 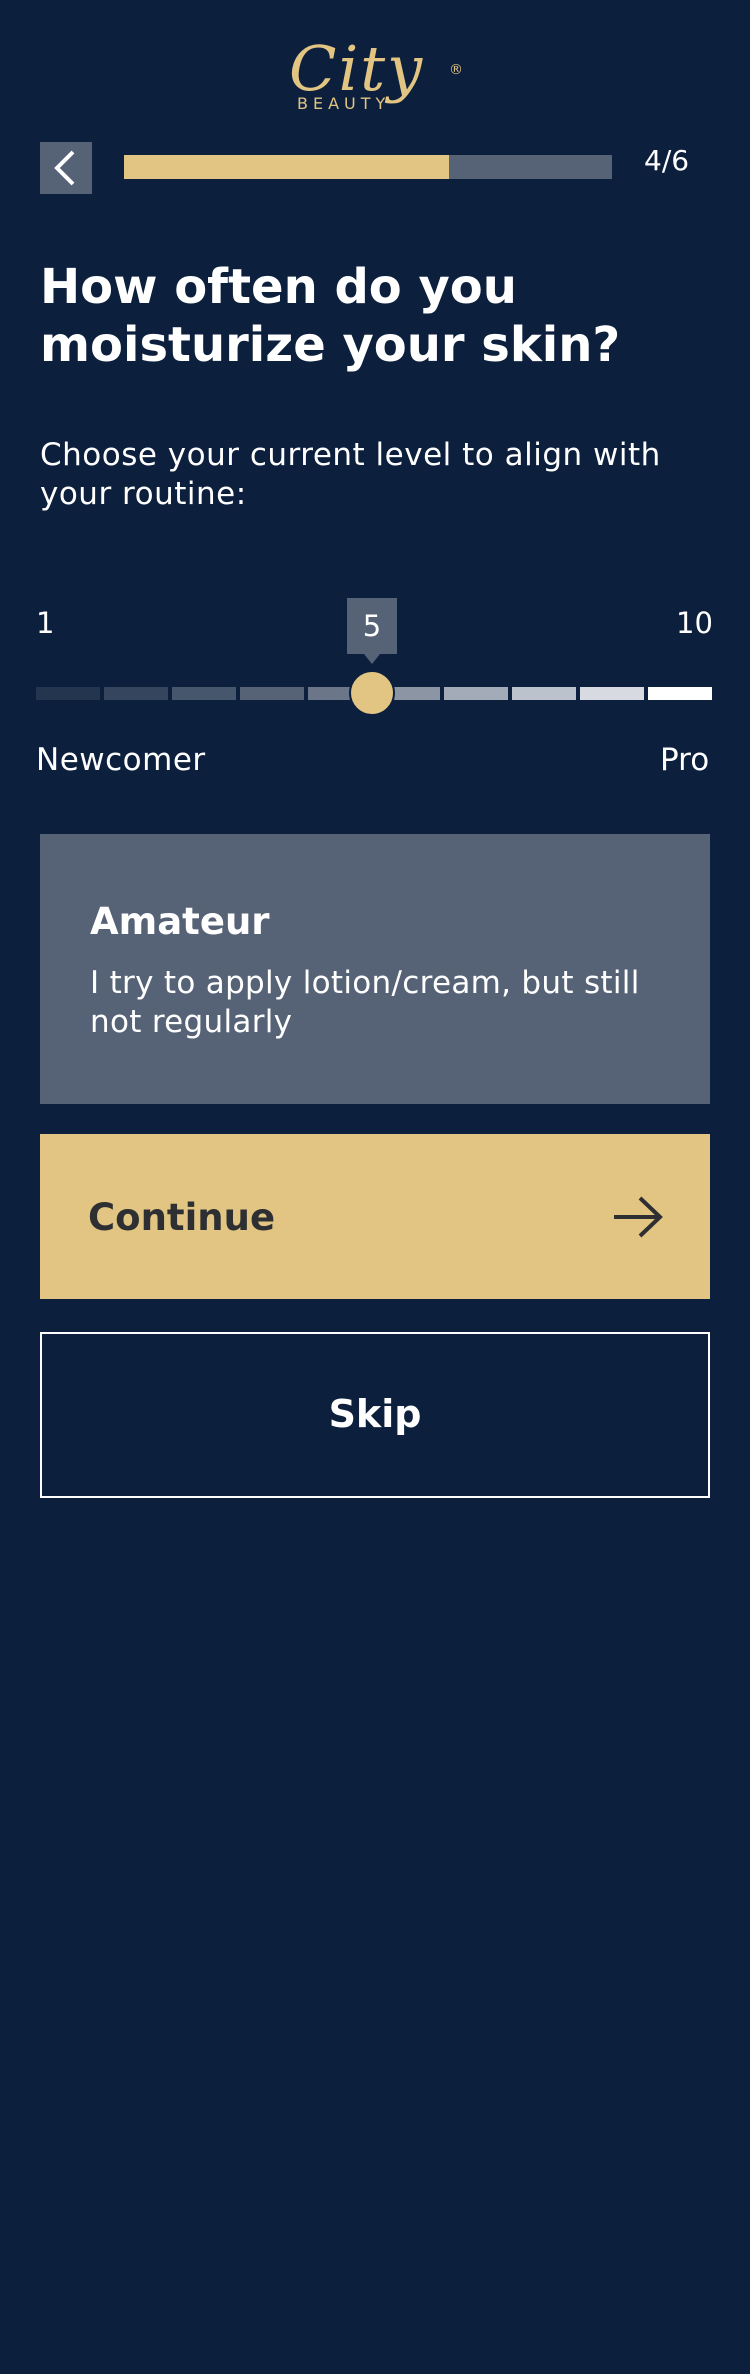 What do you see at coordinates (180, 921) in the screenshot?
I see `level-name: Amateur` at bounding box center [180, 921].